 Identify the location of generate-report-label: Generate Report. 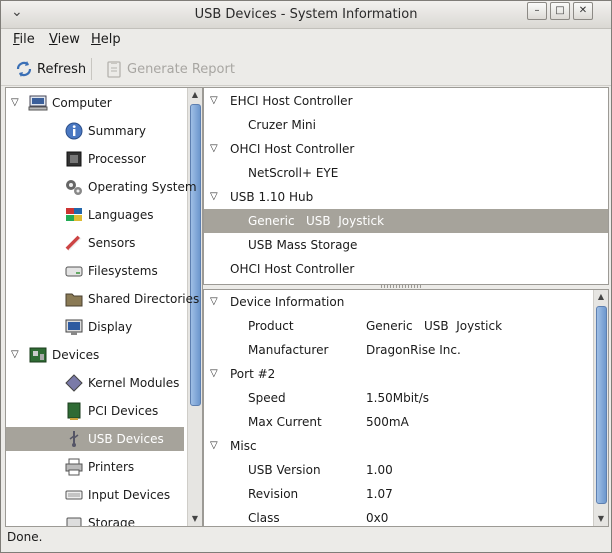
(181, 69).